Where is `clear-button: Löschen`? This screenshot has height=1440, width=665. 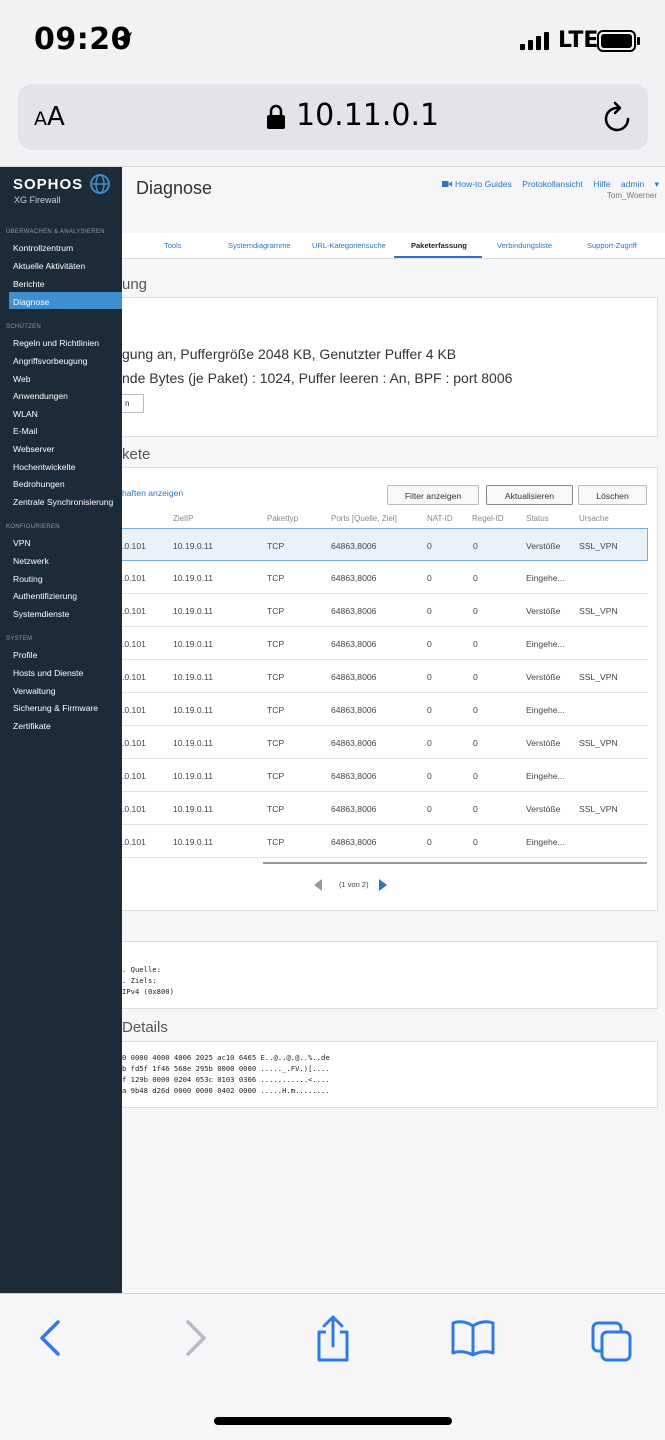
clear-button: Löschen is located at coordinates (612, 495).